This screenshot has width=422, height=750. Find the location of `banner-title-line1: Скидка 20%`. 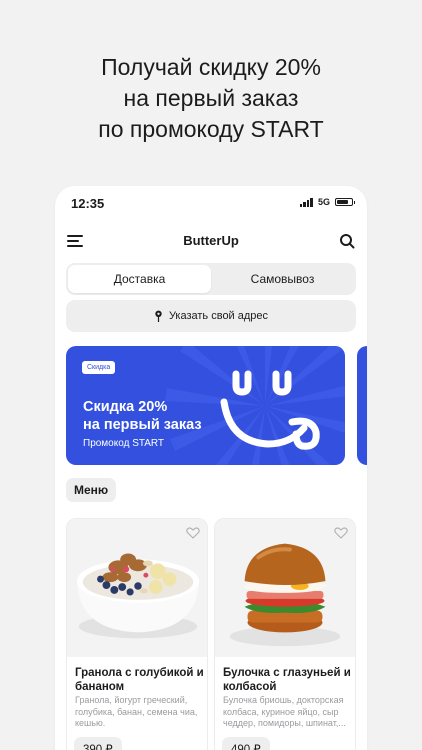

banner-title-line1: Скидка 20% is located at coordinates (125, 407).